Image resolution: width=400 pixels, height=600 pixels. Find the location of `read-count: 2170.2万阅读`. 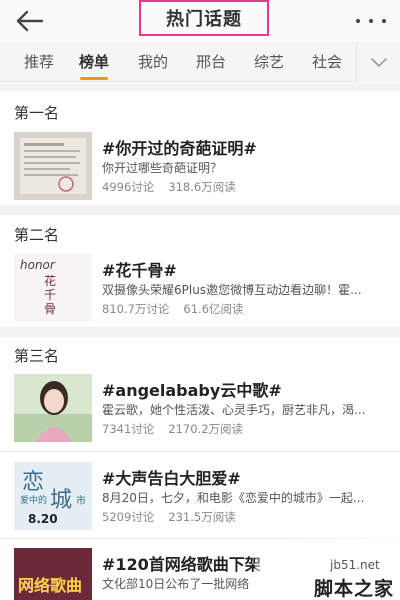

read-count: 2170.2万阅读 is located at coordinates (206, 429).